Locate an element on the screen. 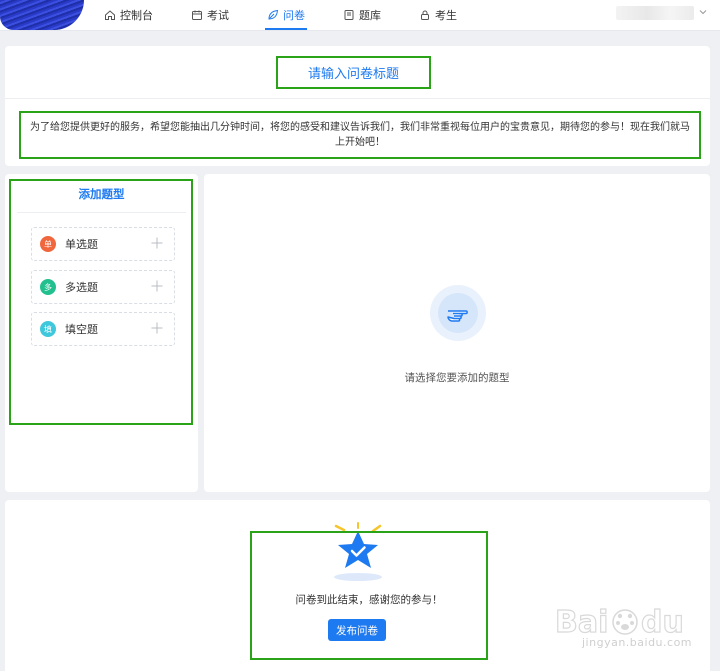  chevron-down-icon is located at coordinates (703, 12).